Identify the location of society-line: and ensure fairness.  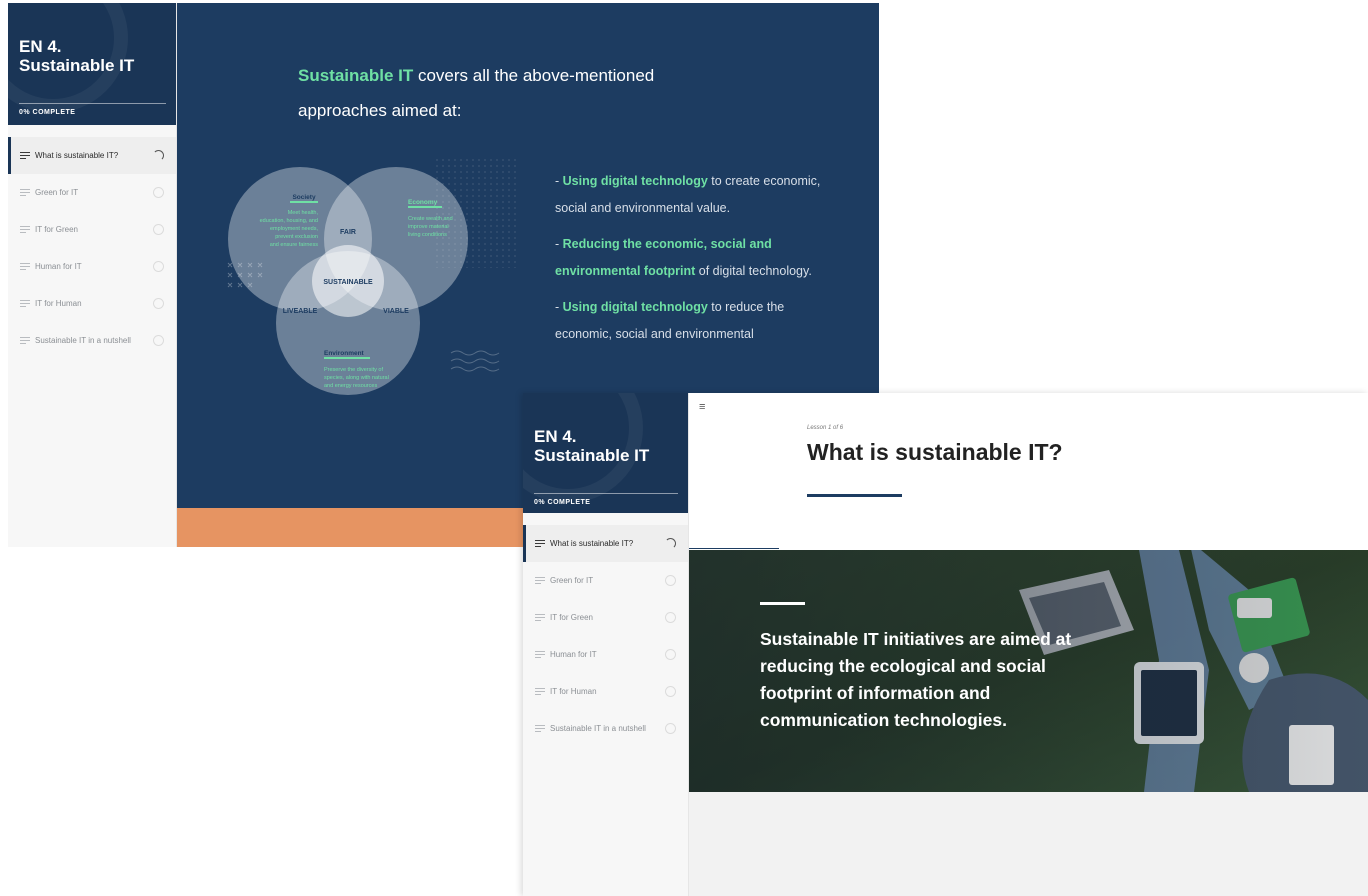
(294, 245).